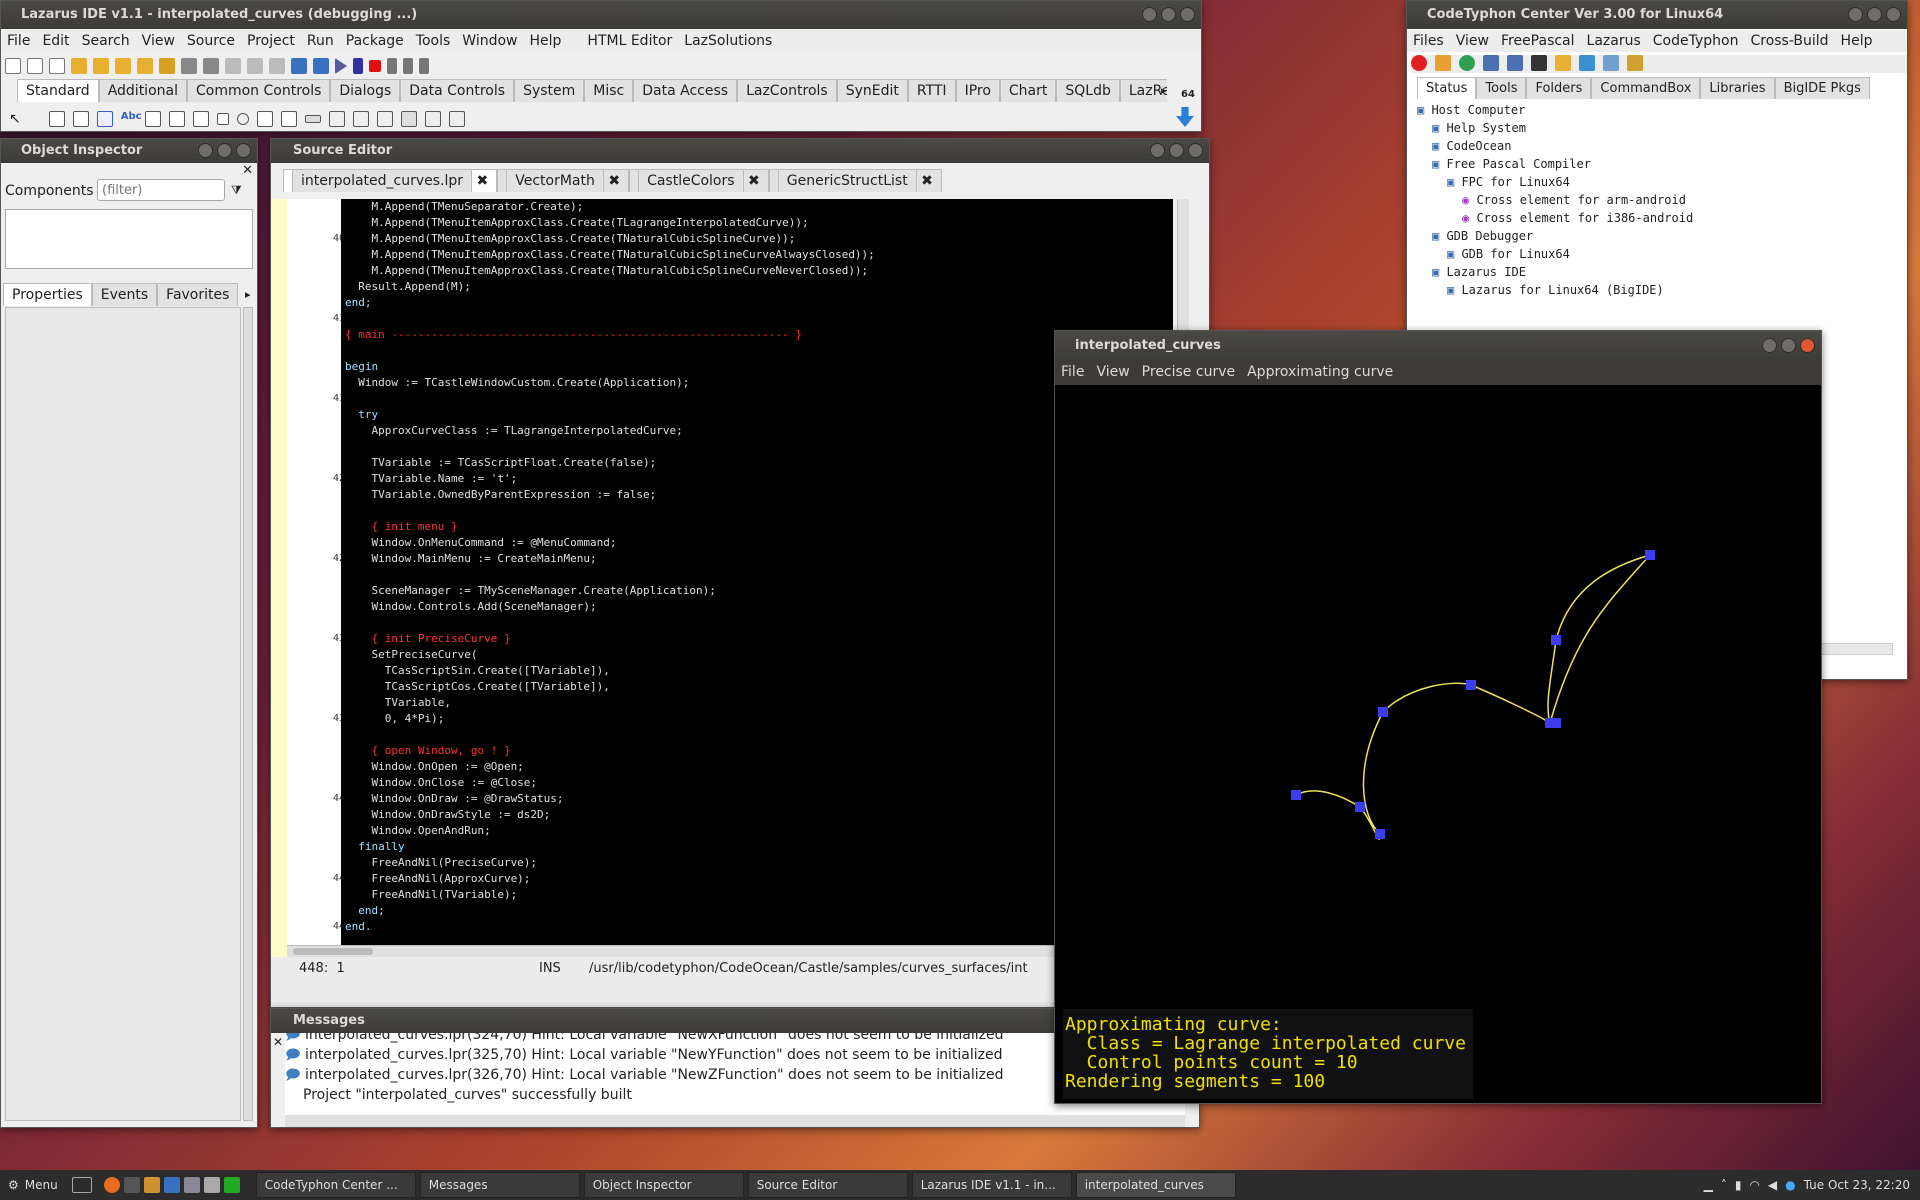  Describe the element at coordinates (264, 119) in the screenshot. I see `tlistbox-icon` at that location.